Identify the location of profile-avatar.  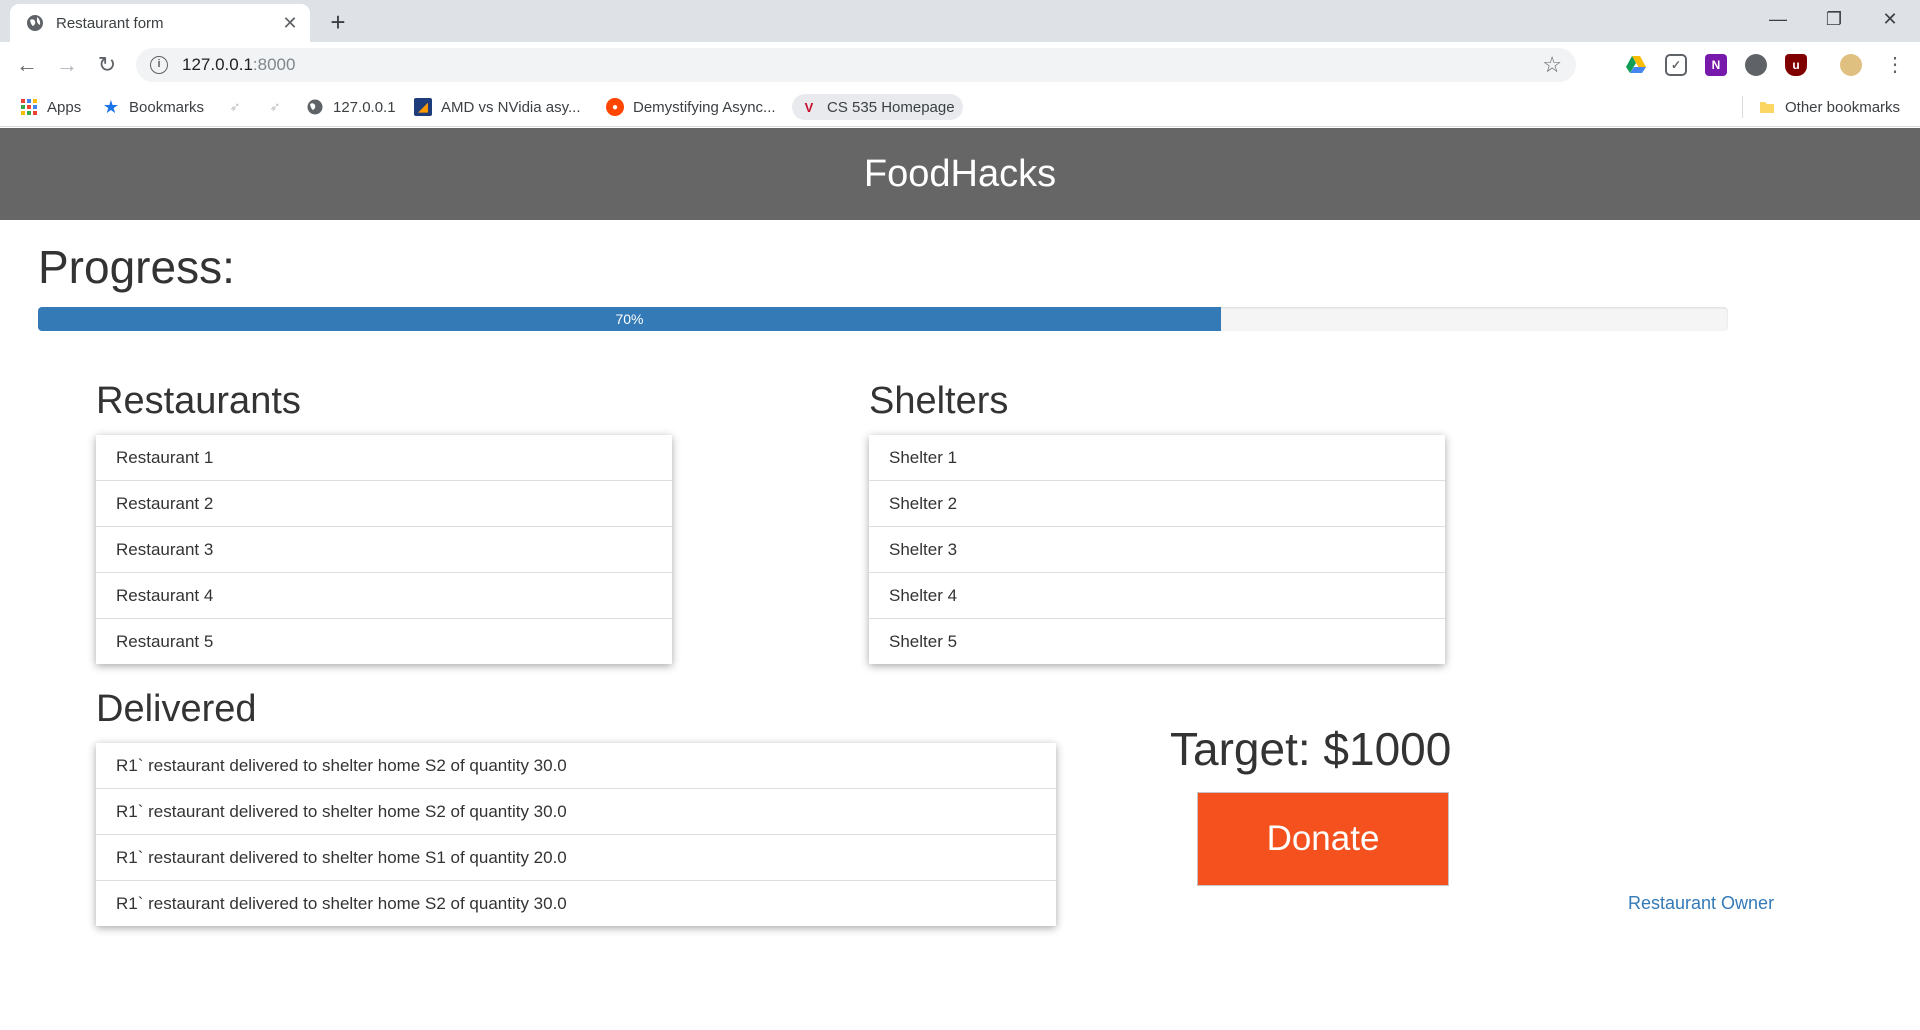
(1851, 65).